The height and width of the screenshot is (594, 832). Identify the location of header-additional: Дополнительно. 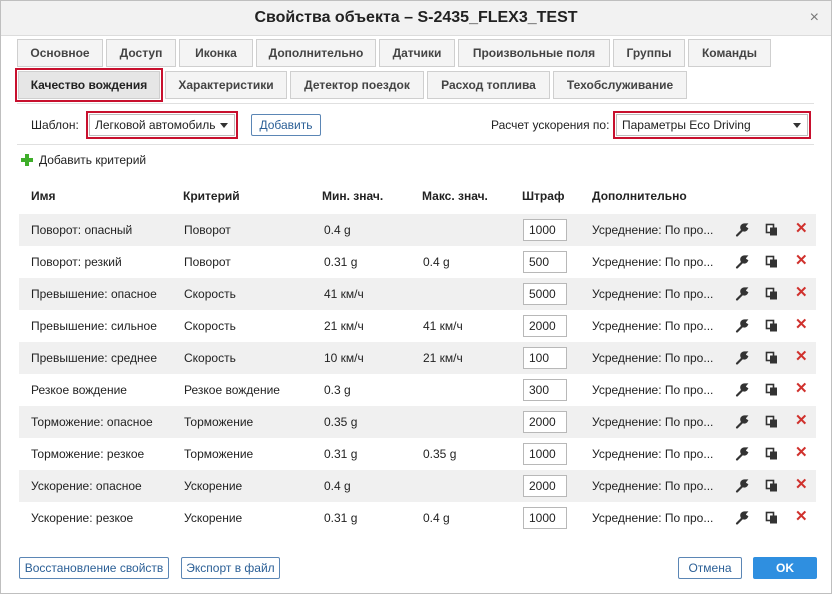
(639, 196).